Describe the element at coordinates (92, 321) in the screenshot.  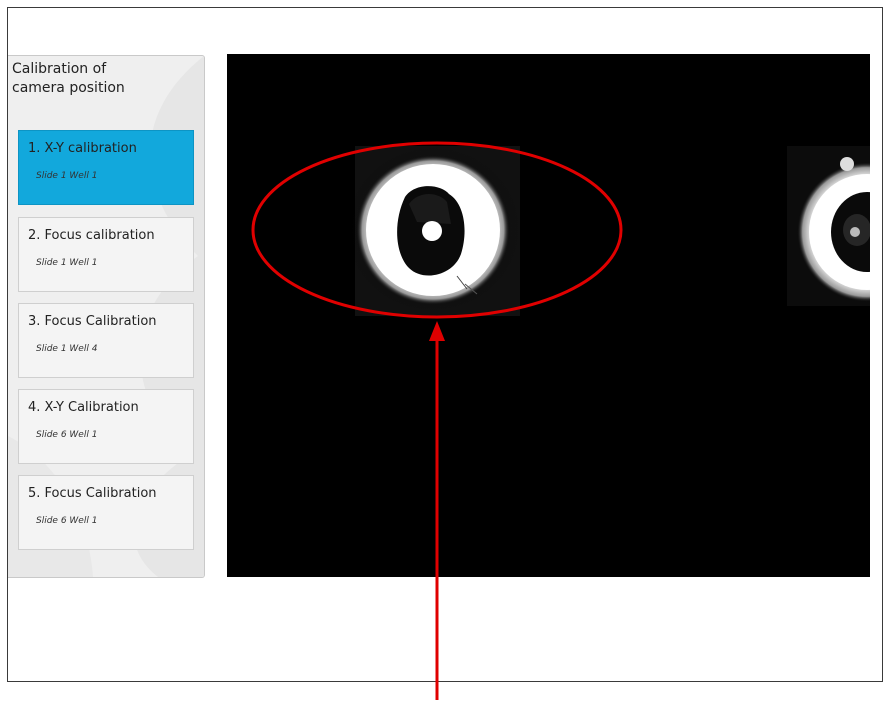
I see `step-3-label: 3. Focus Calibration` at that location.